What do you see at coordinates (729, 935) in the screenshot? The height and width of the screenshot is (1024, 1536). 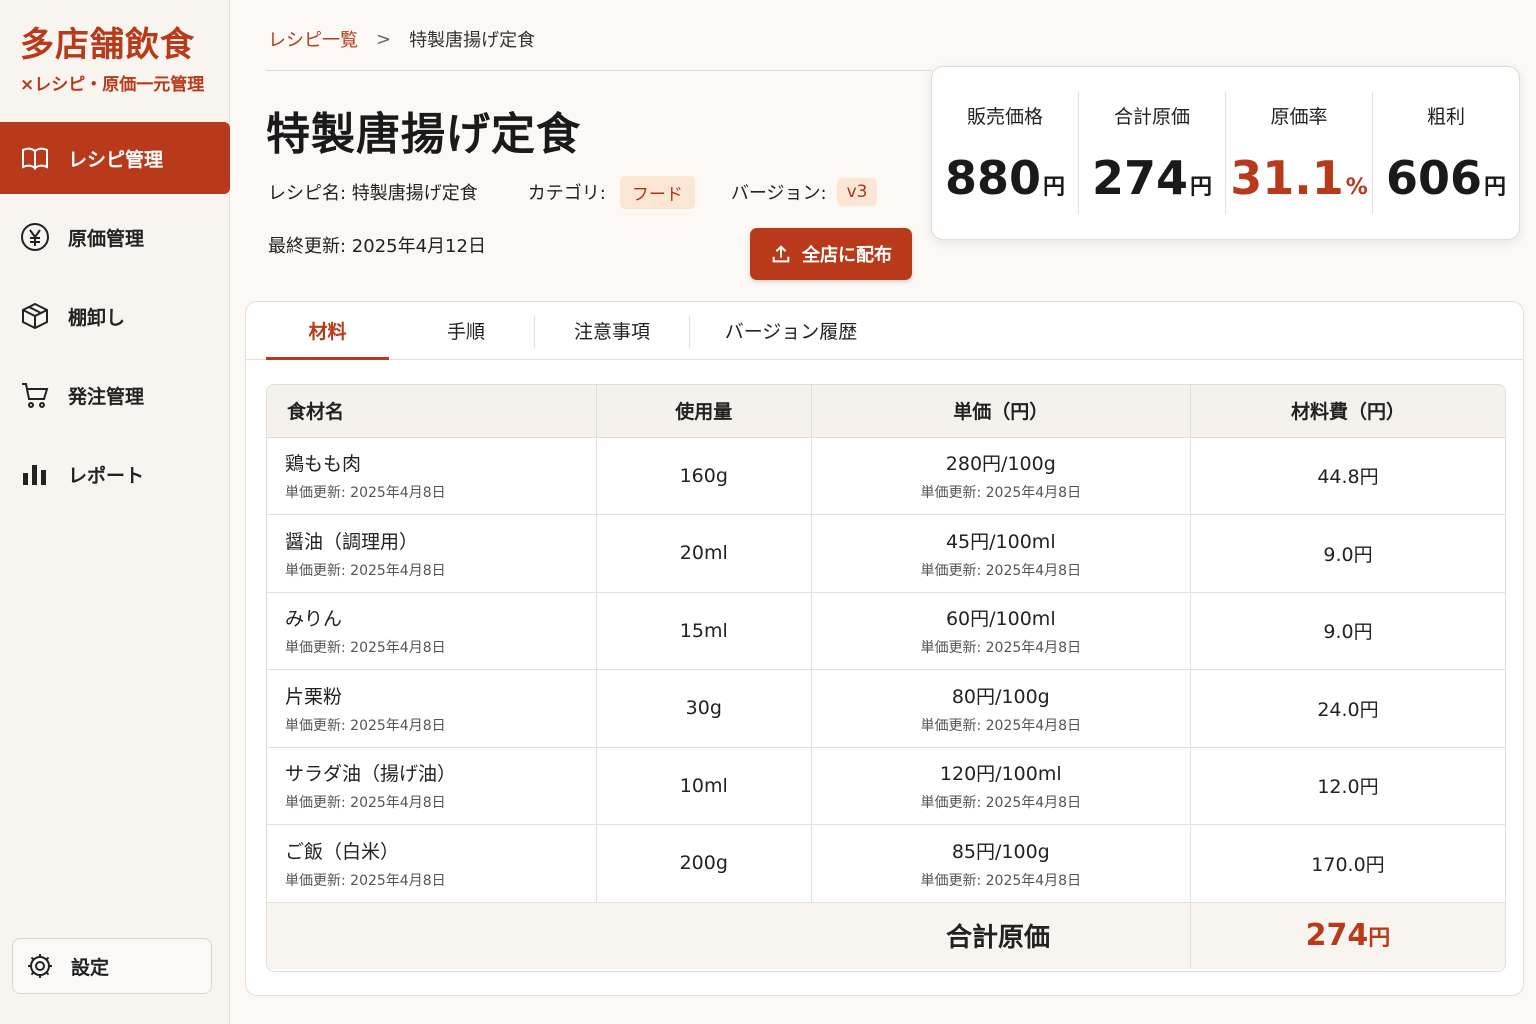 I see `total-cost-label: 合計原価` at bounding box center [729, 935].